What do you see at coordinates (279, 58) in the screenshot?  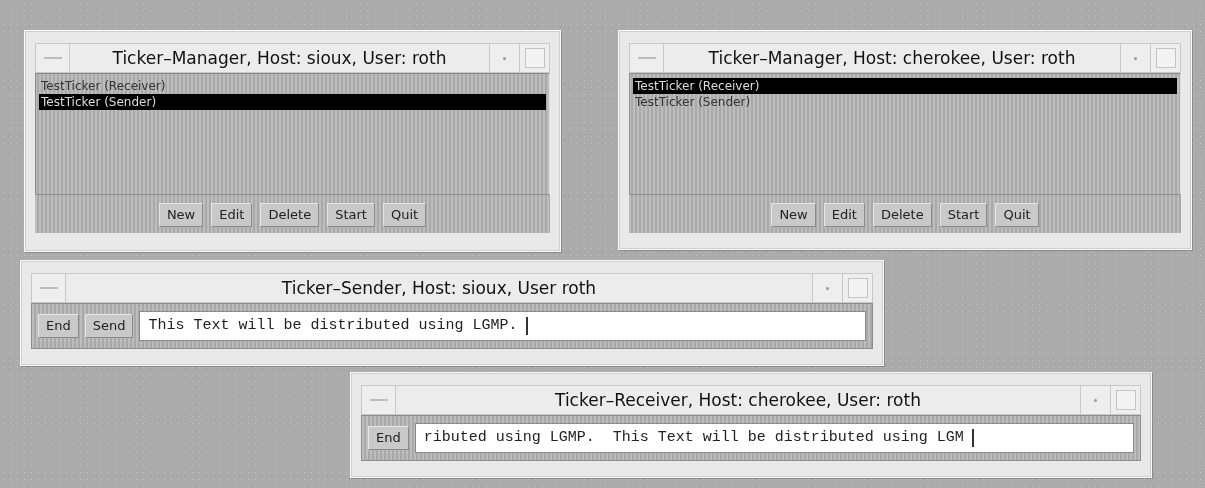 I see `window-title: Ticker–Manager, Host: sioux, User: roth` at bounding box center [279, 58].